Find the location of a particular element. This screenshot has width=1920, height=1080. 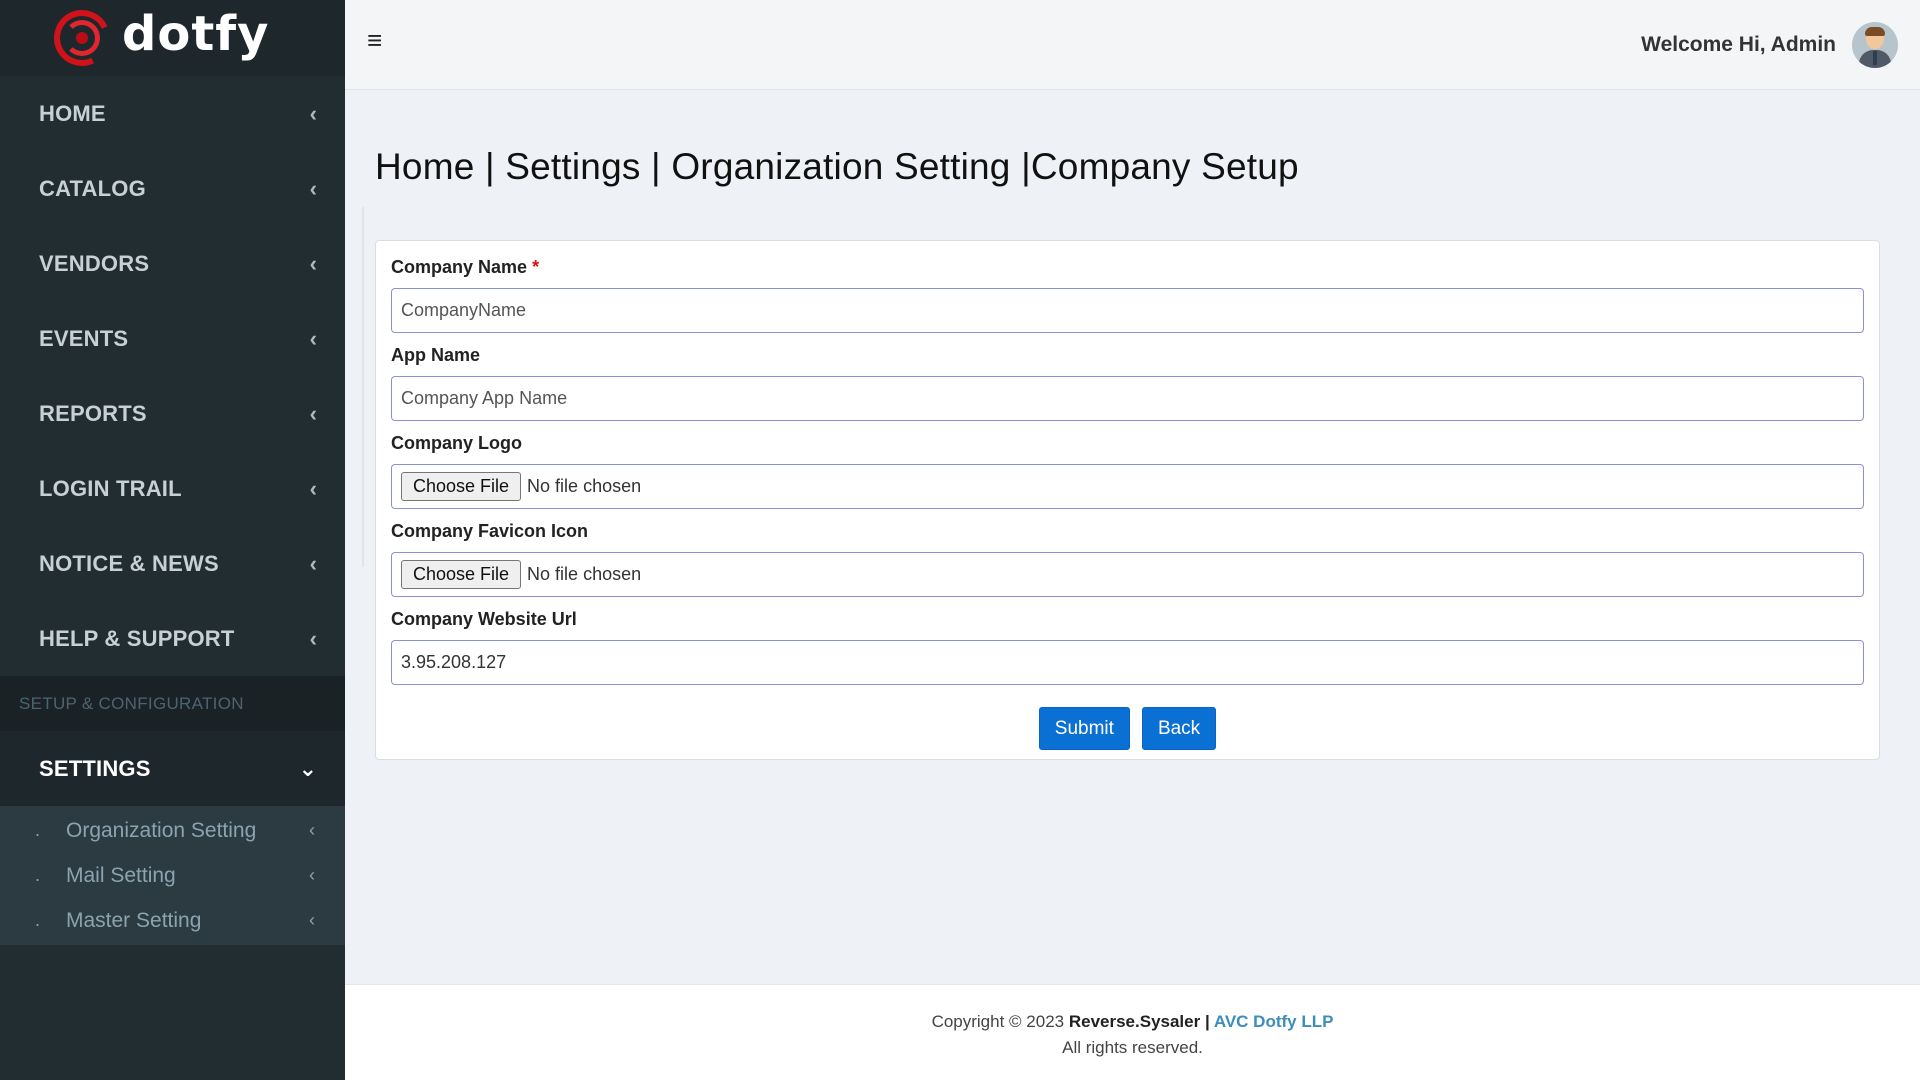

choose-logo-file-button: Choose File is located at coordinates (461, 486).